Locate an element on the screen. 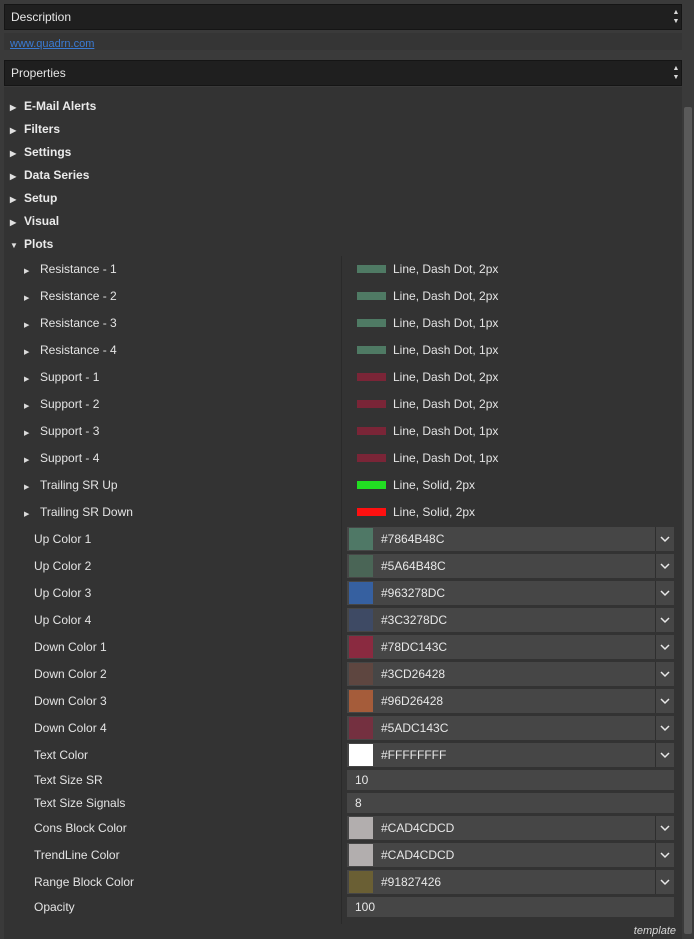 The width and height of the screenshot is (694, 939). trendline-color-label: TrendLine Color is located at coordinates (77, 855).